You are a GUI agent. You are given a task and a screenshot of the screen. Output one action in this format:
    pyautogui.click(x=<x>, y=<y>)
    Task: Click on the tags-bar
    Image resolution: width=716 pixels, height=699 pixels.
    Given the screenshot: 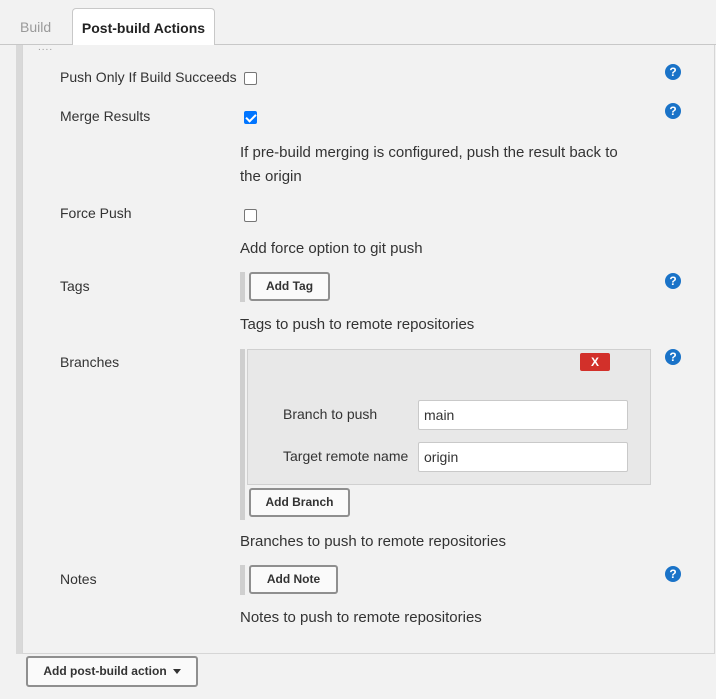 What is the action you would take?
    pyautogui.click(x=242, y=287)
    